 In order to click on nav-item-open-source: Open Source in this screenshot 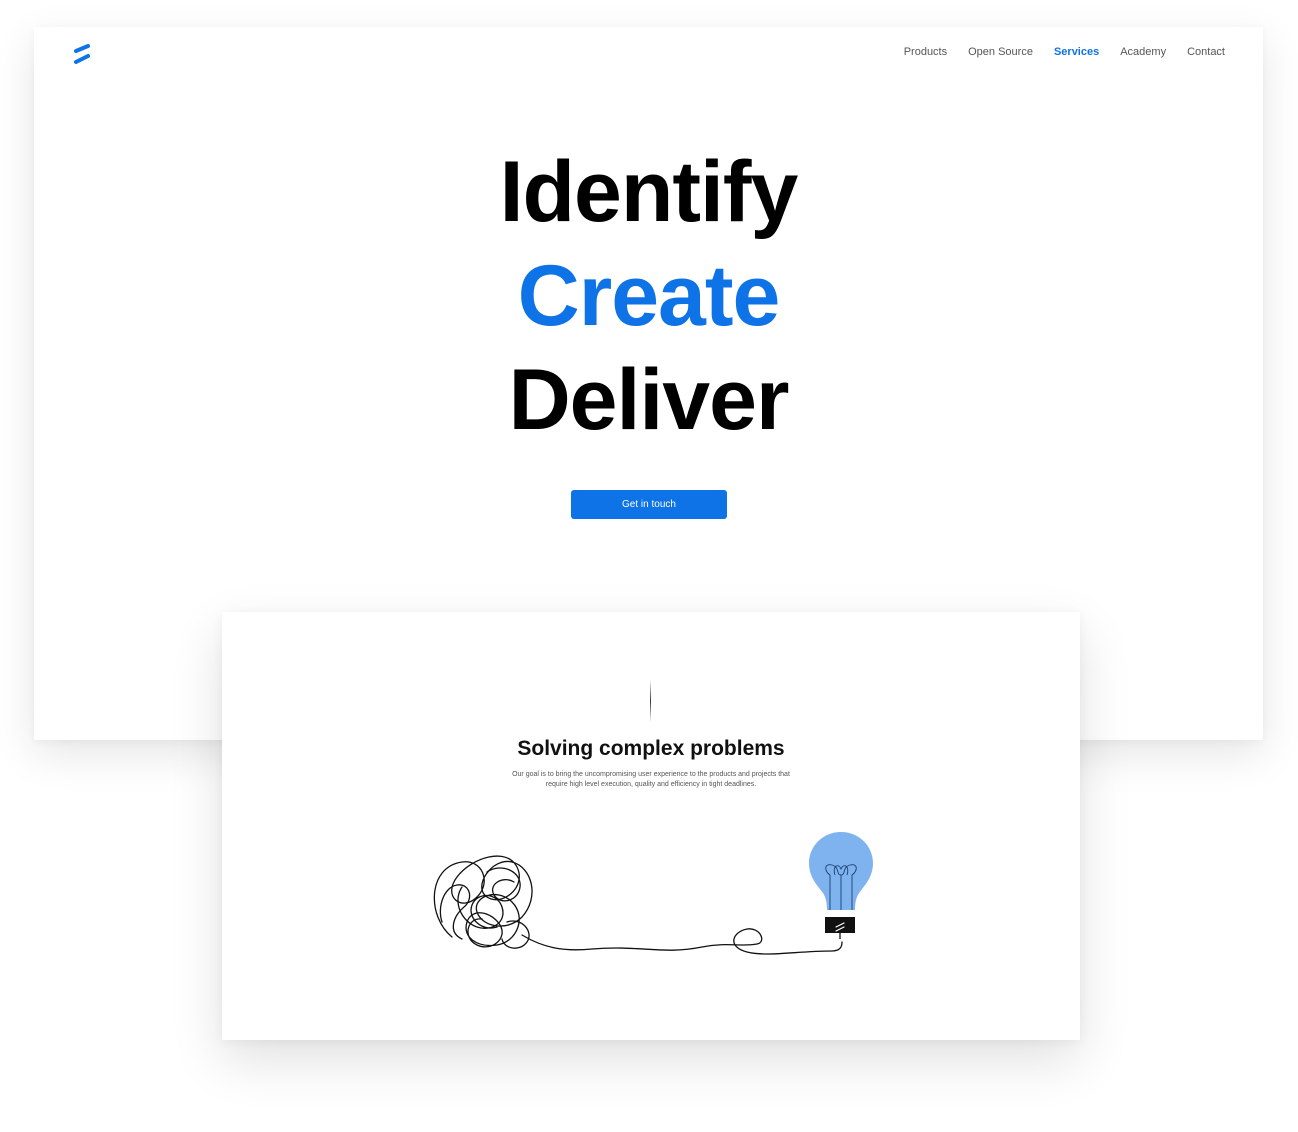, I will do `click(1000, 52)`.